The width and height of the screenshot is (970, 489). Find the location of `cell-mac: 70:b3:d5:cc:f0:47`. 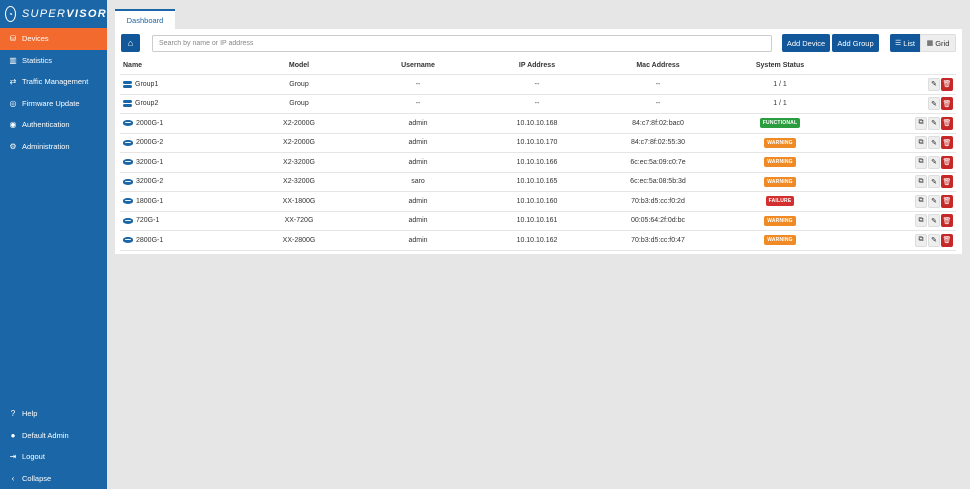

cell-mac: 70:b3:d5:cc:f0:47 is located at coordinates (658, 240).